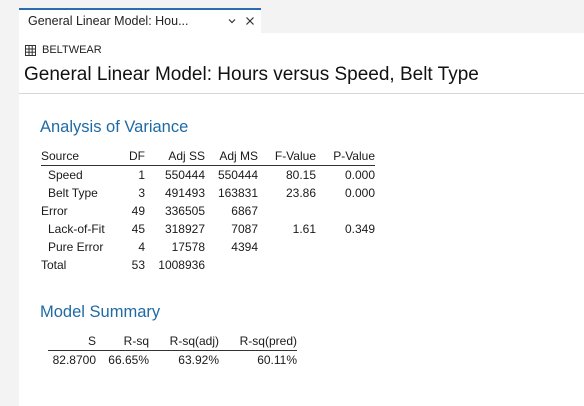 This screenshot has height=406, width=584. I want to click on worksheet-label: BELTWEAR, so click(63, 50).